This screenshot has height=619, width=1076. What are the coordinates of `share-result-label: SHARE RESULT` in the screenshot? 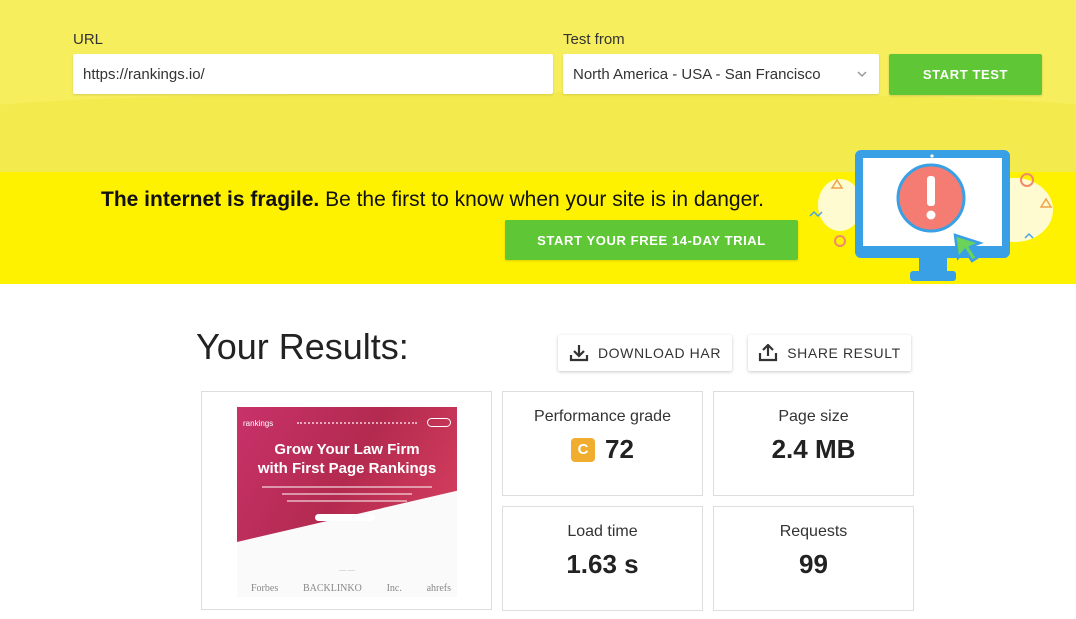 It's located at (844, 353).